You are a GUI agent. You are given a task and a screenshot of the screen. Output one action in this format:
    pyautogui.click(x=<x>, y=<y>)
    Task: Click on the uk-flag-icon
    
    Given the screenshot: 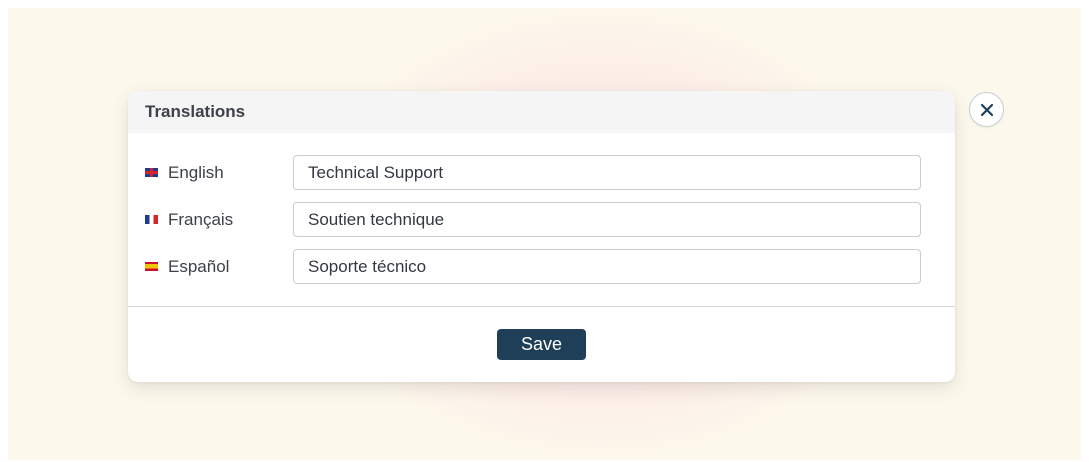 What is the action you would take?
    pyautogui.click(x=151, y=172)
    